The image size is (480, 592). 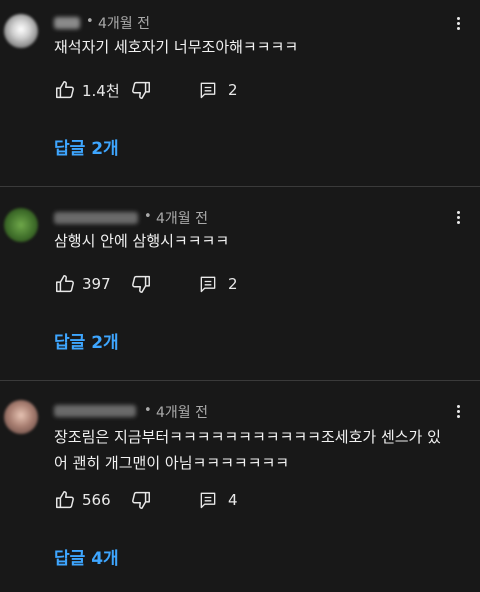 What do you see at coordinates (244, 500) in the screenshot?
I see `comment-actions: 566 4` at bounding box center [244, 500].